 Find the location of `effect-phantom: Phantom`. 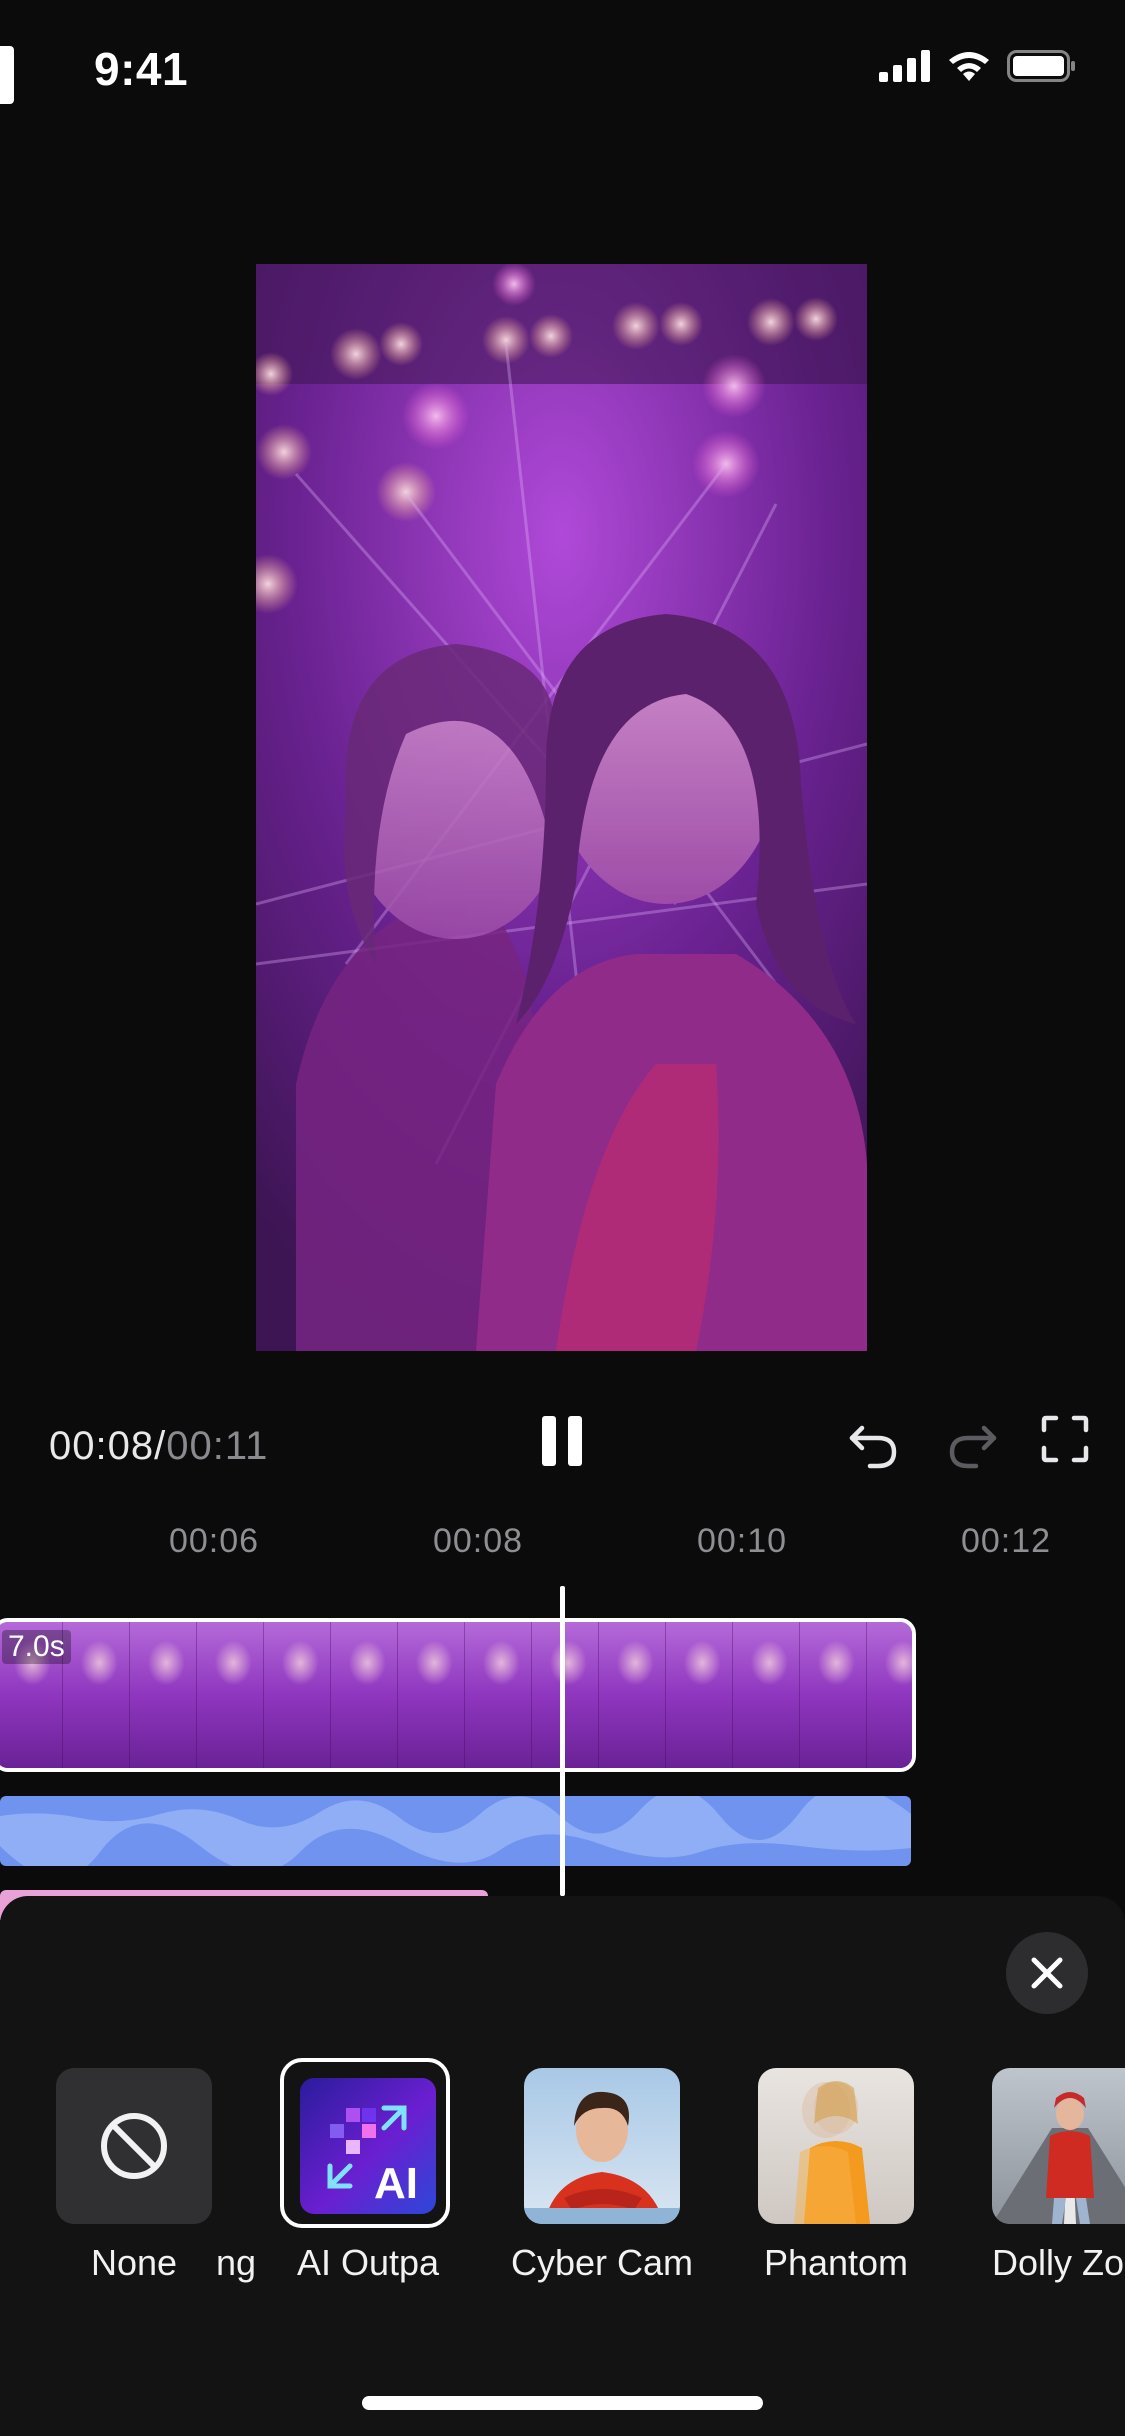

effect-phantom: Phantom is located at coordinates (836, 2175).